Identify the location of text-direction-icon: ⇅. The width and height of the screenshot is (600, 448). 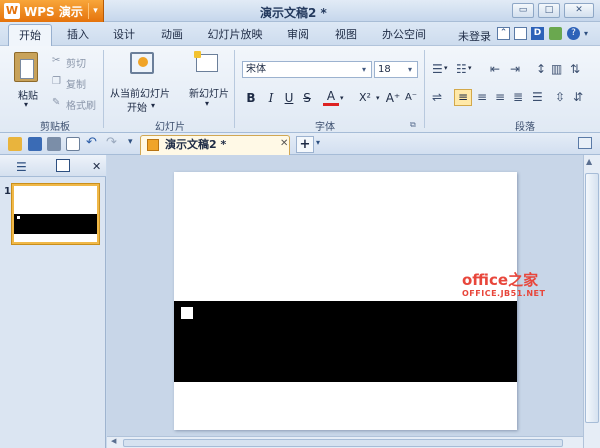
(575, 69).